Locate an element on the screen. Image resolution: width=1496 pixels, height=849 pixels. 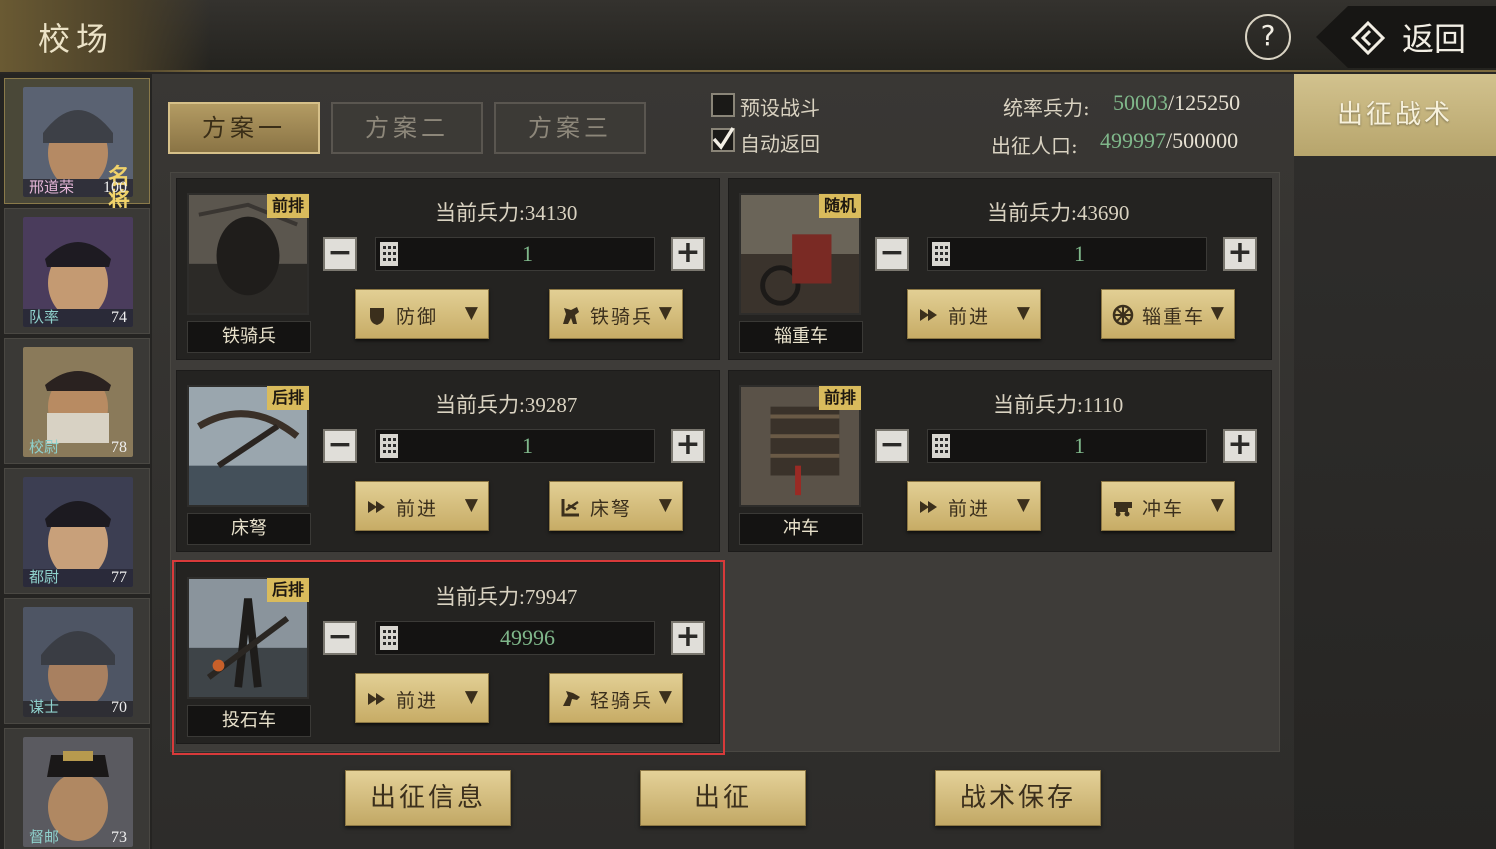
tab-plan-3: 方案三 is located at coordinates (570, 128).